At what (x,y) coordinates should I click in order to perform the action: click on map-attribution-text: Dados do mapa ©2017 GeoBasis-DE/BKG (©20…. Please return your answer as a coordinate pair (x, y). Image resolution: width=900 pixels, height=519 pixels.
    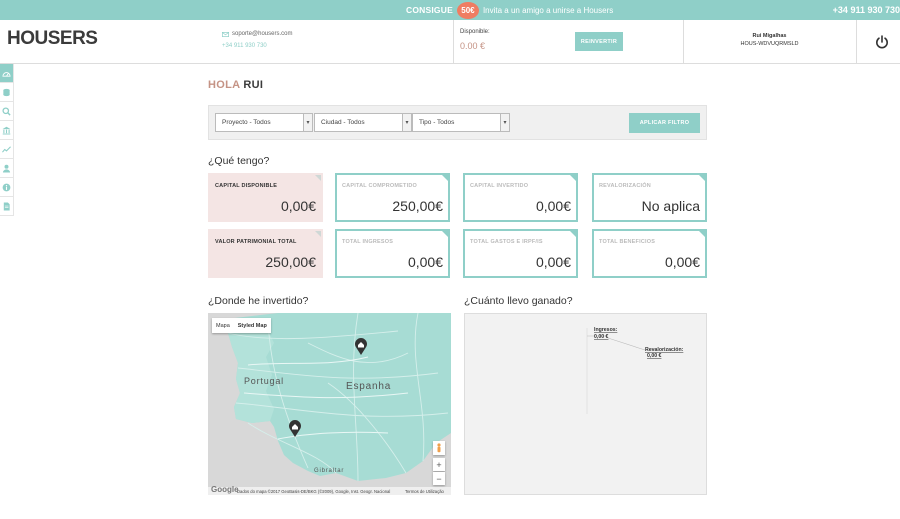
    Looking at the image, I should click on (314, 491).